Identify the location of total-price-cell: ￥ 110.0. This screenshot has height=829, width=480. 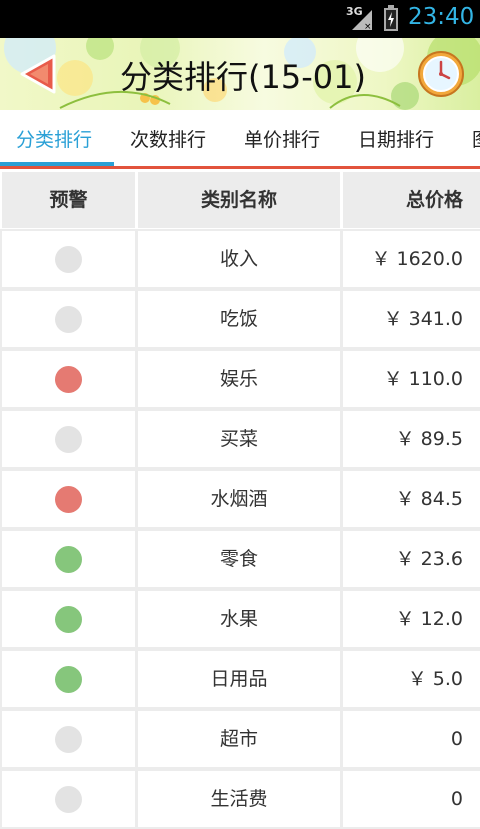
(411, 379).